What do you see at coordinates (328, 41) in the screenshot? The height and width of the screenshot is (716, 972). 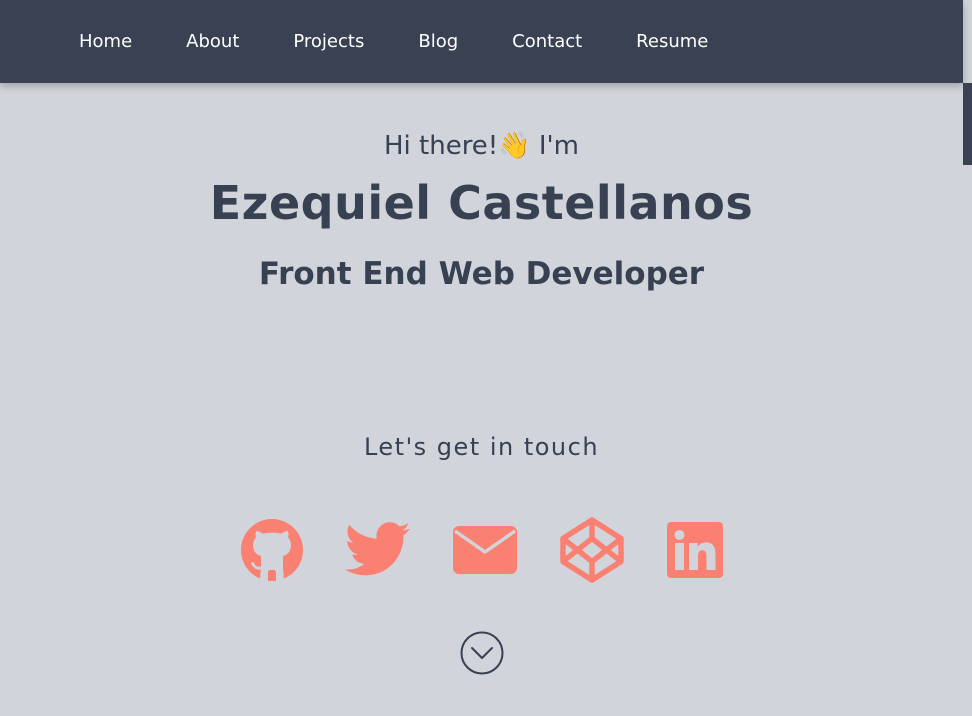 I see `nav-link-projects: Projects` at bounding box center [328, 41].